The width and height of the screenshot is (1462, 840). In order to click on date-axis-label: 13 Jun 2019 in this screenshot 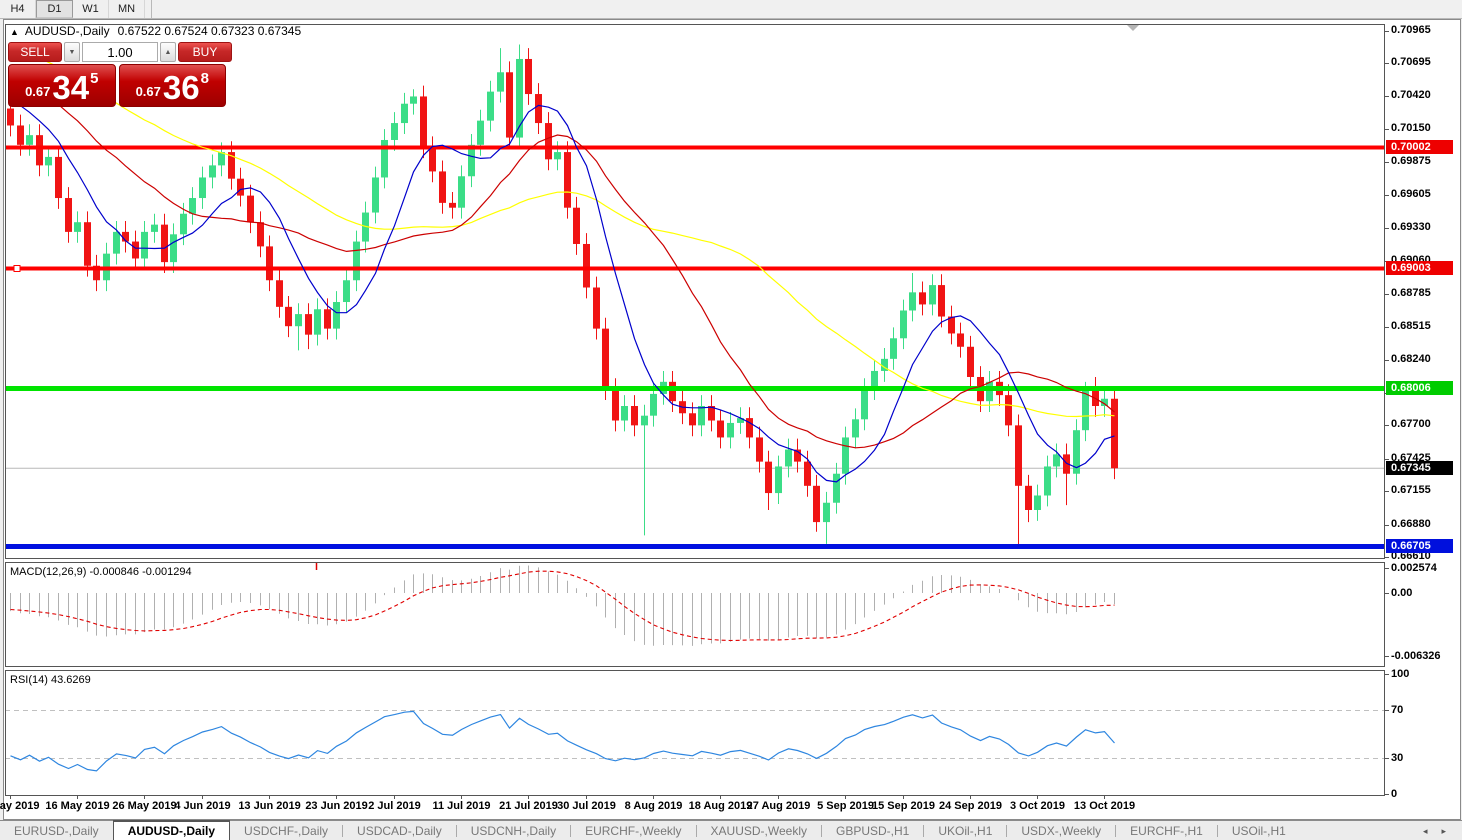, I will do `click(269, 806)`.